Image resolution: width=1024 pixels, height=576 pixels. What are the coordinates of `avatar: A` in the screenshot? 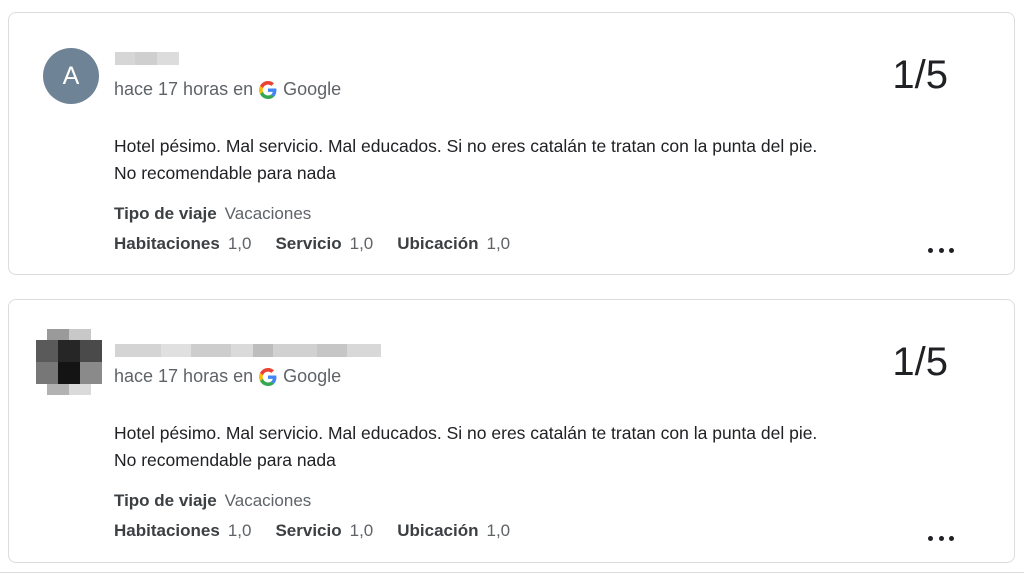 It's located at (71, 76).